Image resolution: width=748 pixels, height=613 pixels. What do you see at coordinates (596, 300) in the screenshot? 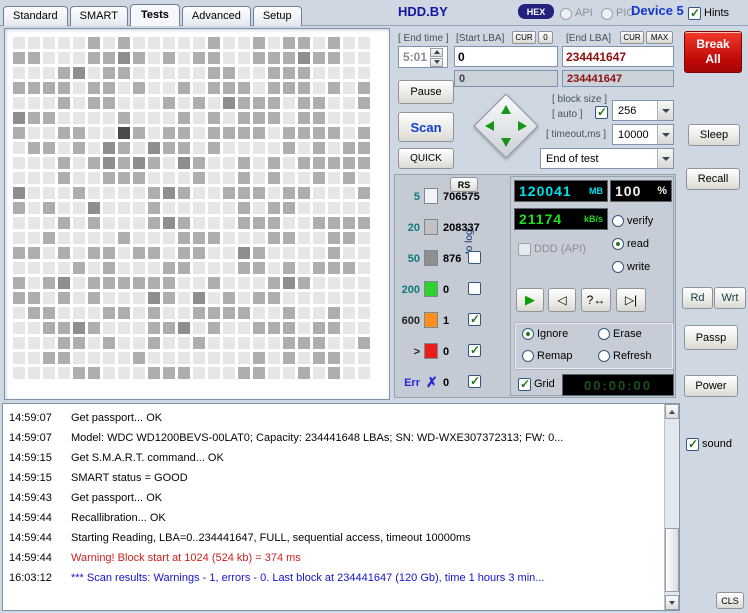
I see `random-read-button: ?↔` at bounding box center [596, 300].